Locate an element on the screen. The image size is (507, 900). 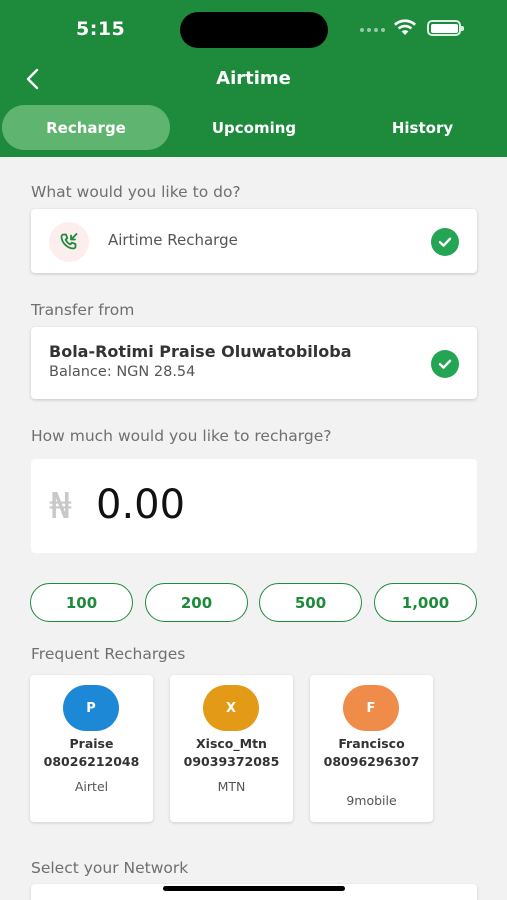
frequent-recharge-card: P Praise 08026212048 Airtel is located at coordinates (91, 748).